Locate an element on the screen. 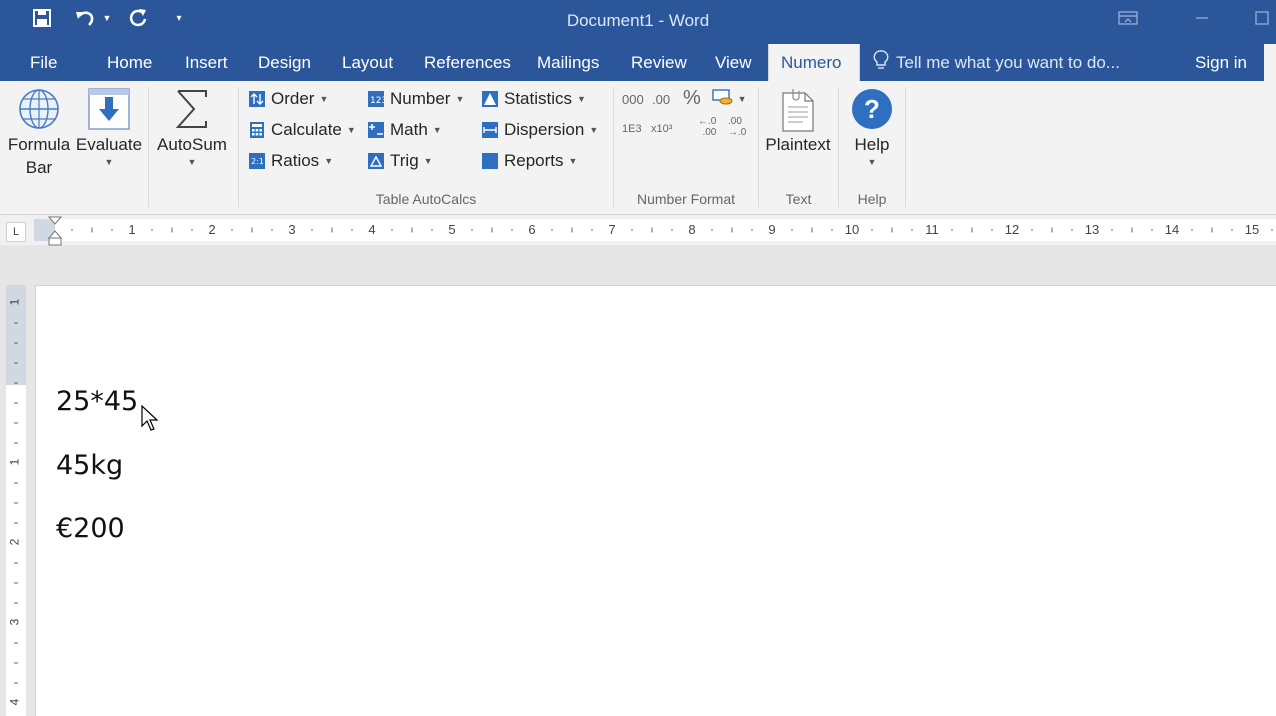 This screenshot has width=1276, height=716. number-icon: 123 is located at coordinates (377, 99).